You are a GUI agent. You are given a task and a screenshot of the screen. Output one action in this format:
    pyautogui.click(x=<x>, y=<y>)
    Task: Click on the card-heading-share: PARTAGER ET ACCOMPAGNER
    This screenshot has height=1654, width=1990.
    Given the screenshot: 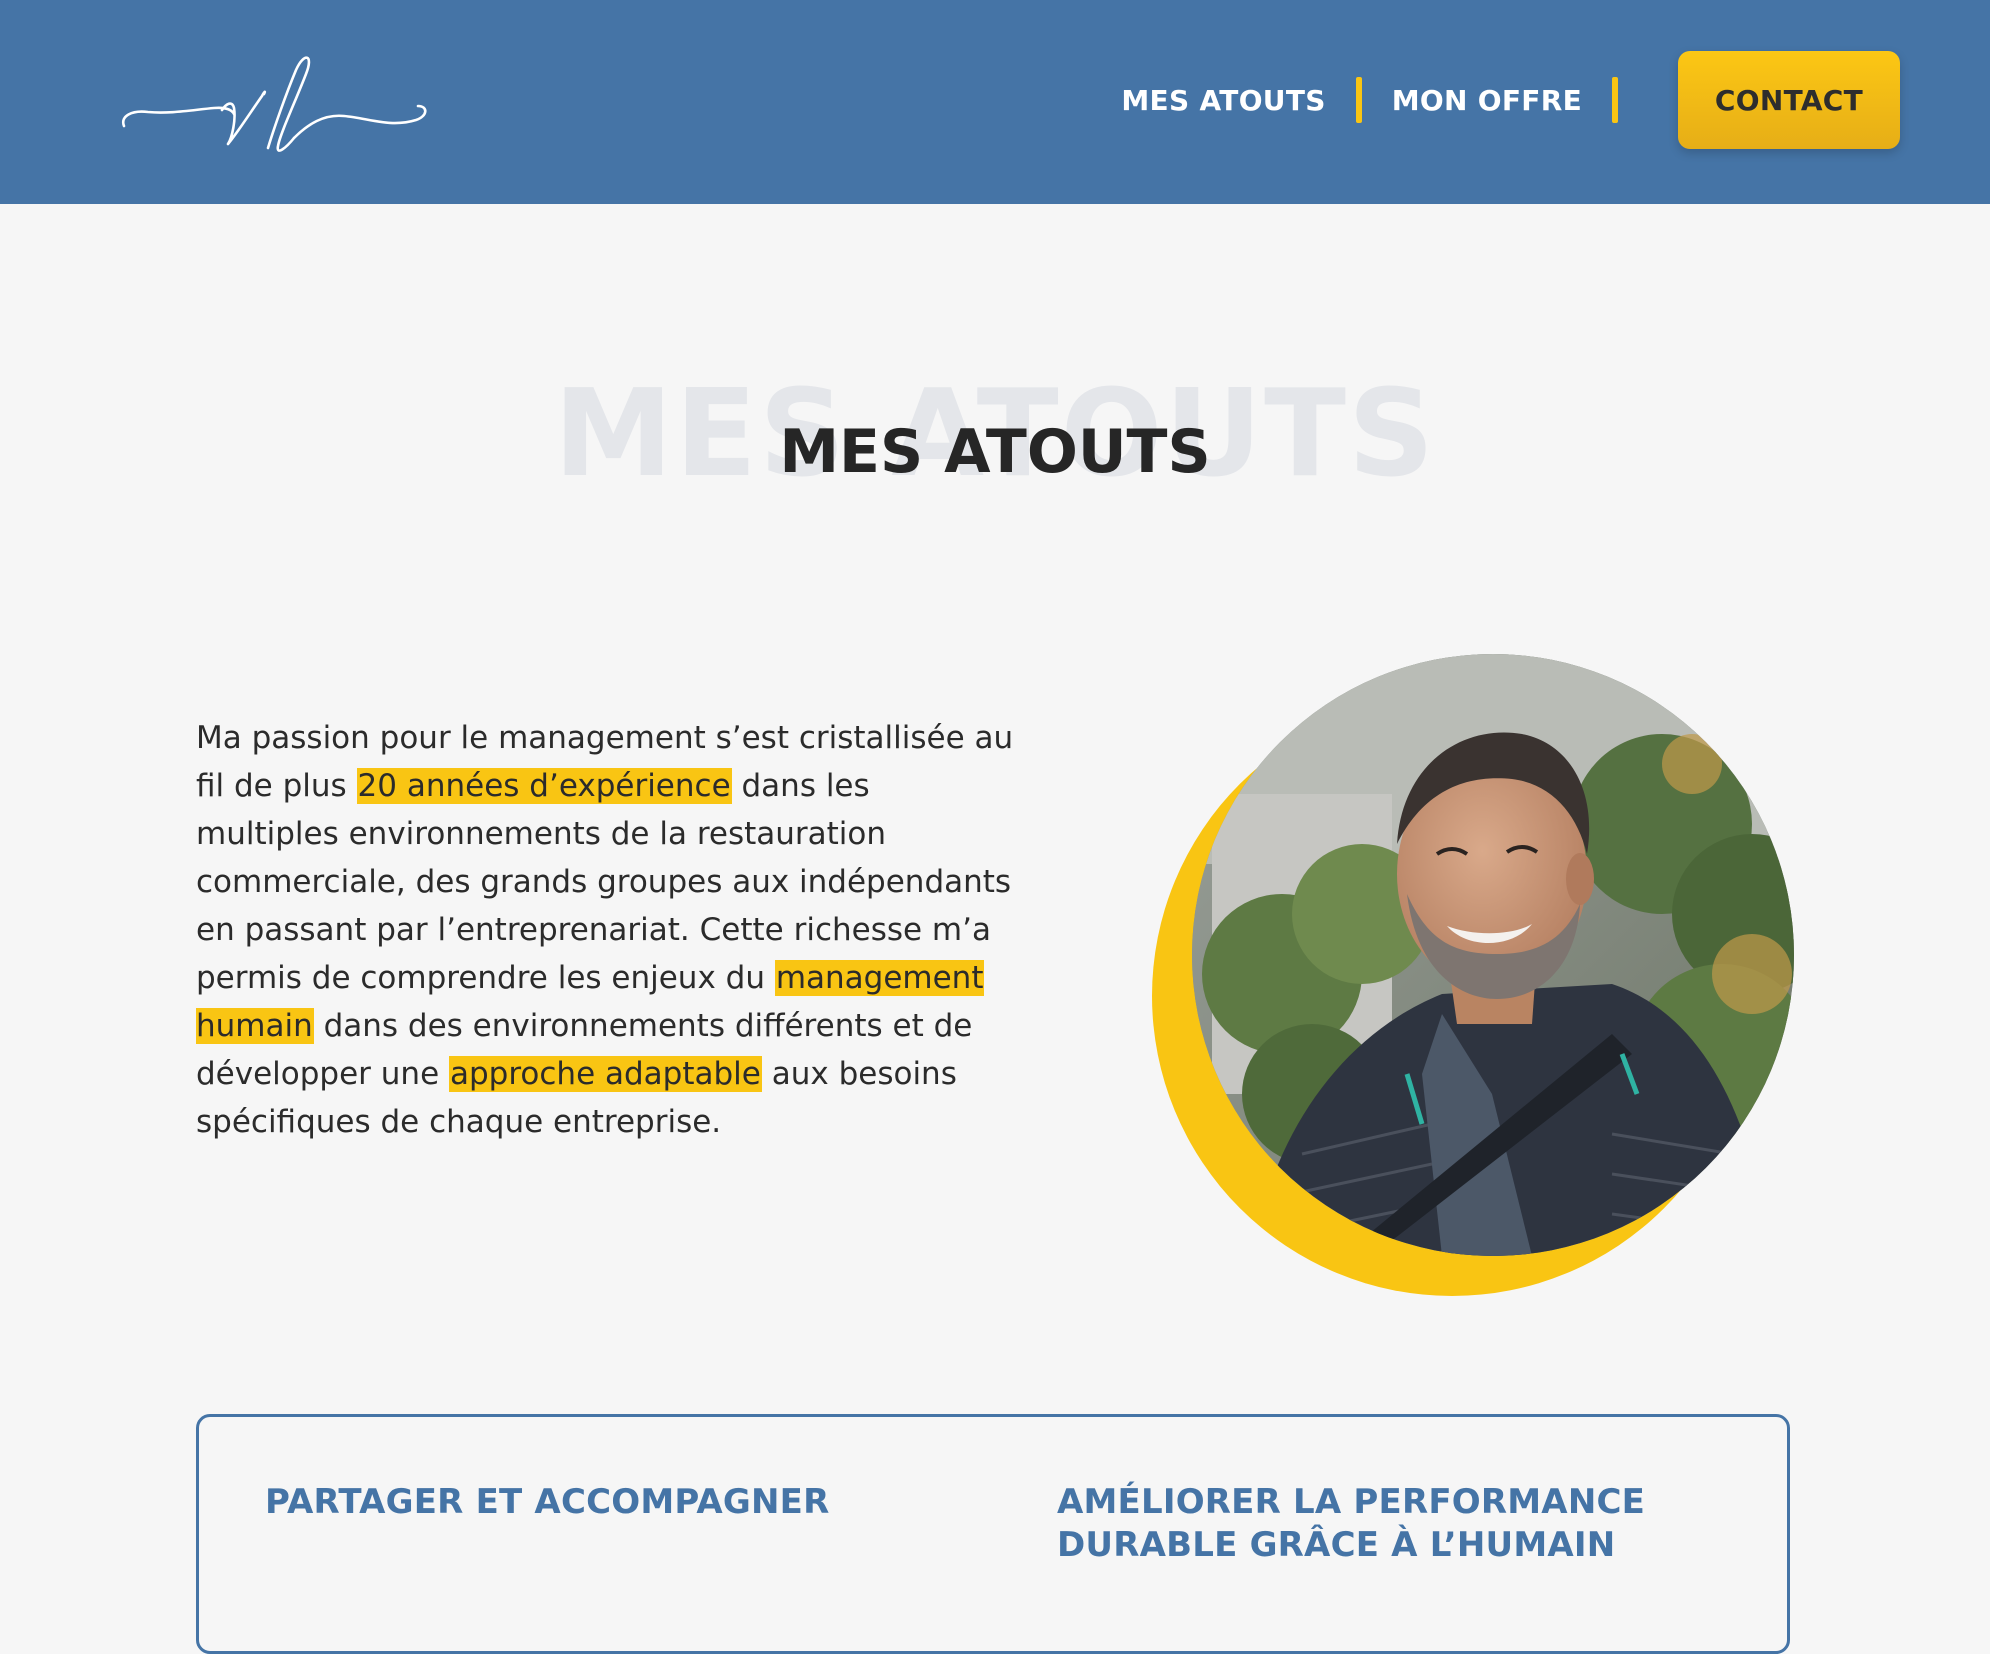 What is the action you would take?
    pyautogui.click(x=547, y=1502)
    